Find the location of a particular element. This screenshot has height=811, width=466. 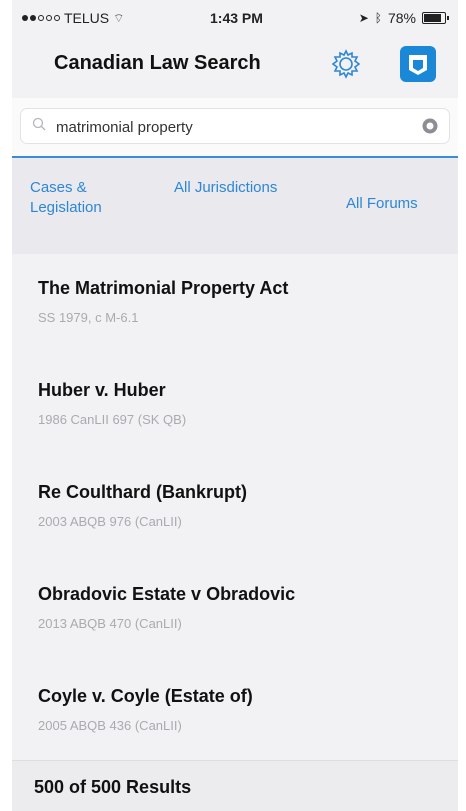

result-citation: 2013 ABQB 470 (CanLII) is located at coordinates (110, 623).